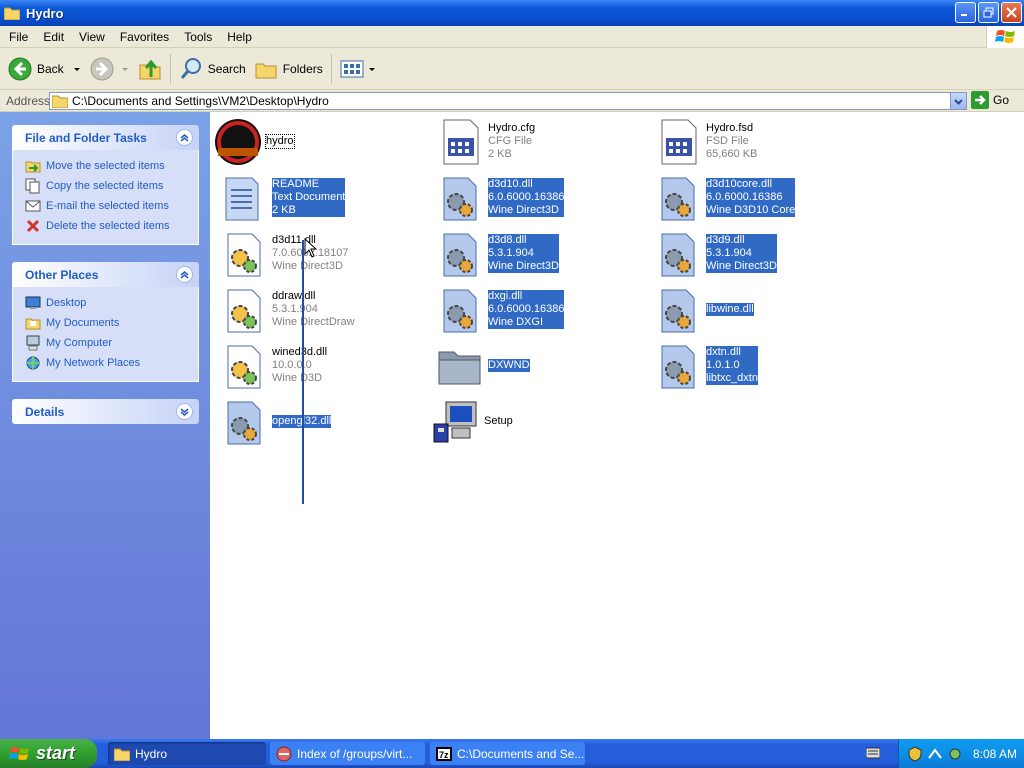 This screenshot has height=768, width=1024. Describe the element at coordinates (715, 254) in the screenshot. I see `file-item-d3d9-dll: d3d9.dll 5.3.1.904 Wine Direct3D` at that location.